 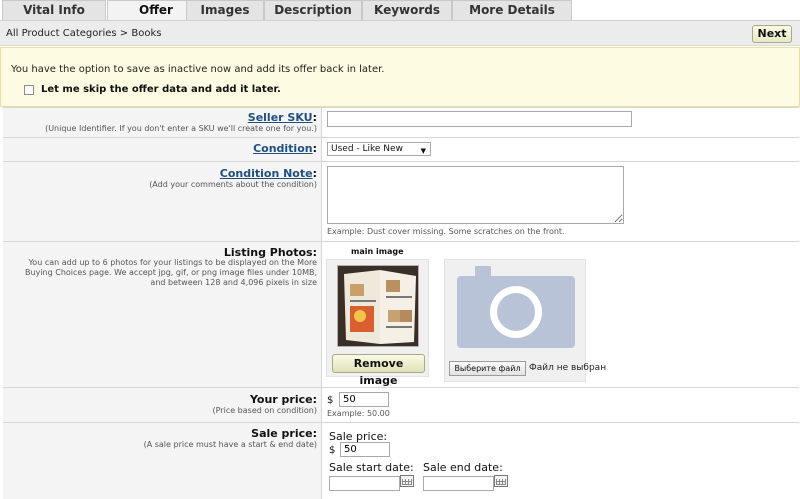 I want to click on sale-price-currency: $, so click(x=332, y=450).